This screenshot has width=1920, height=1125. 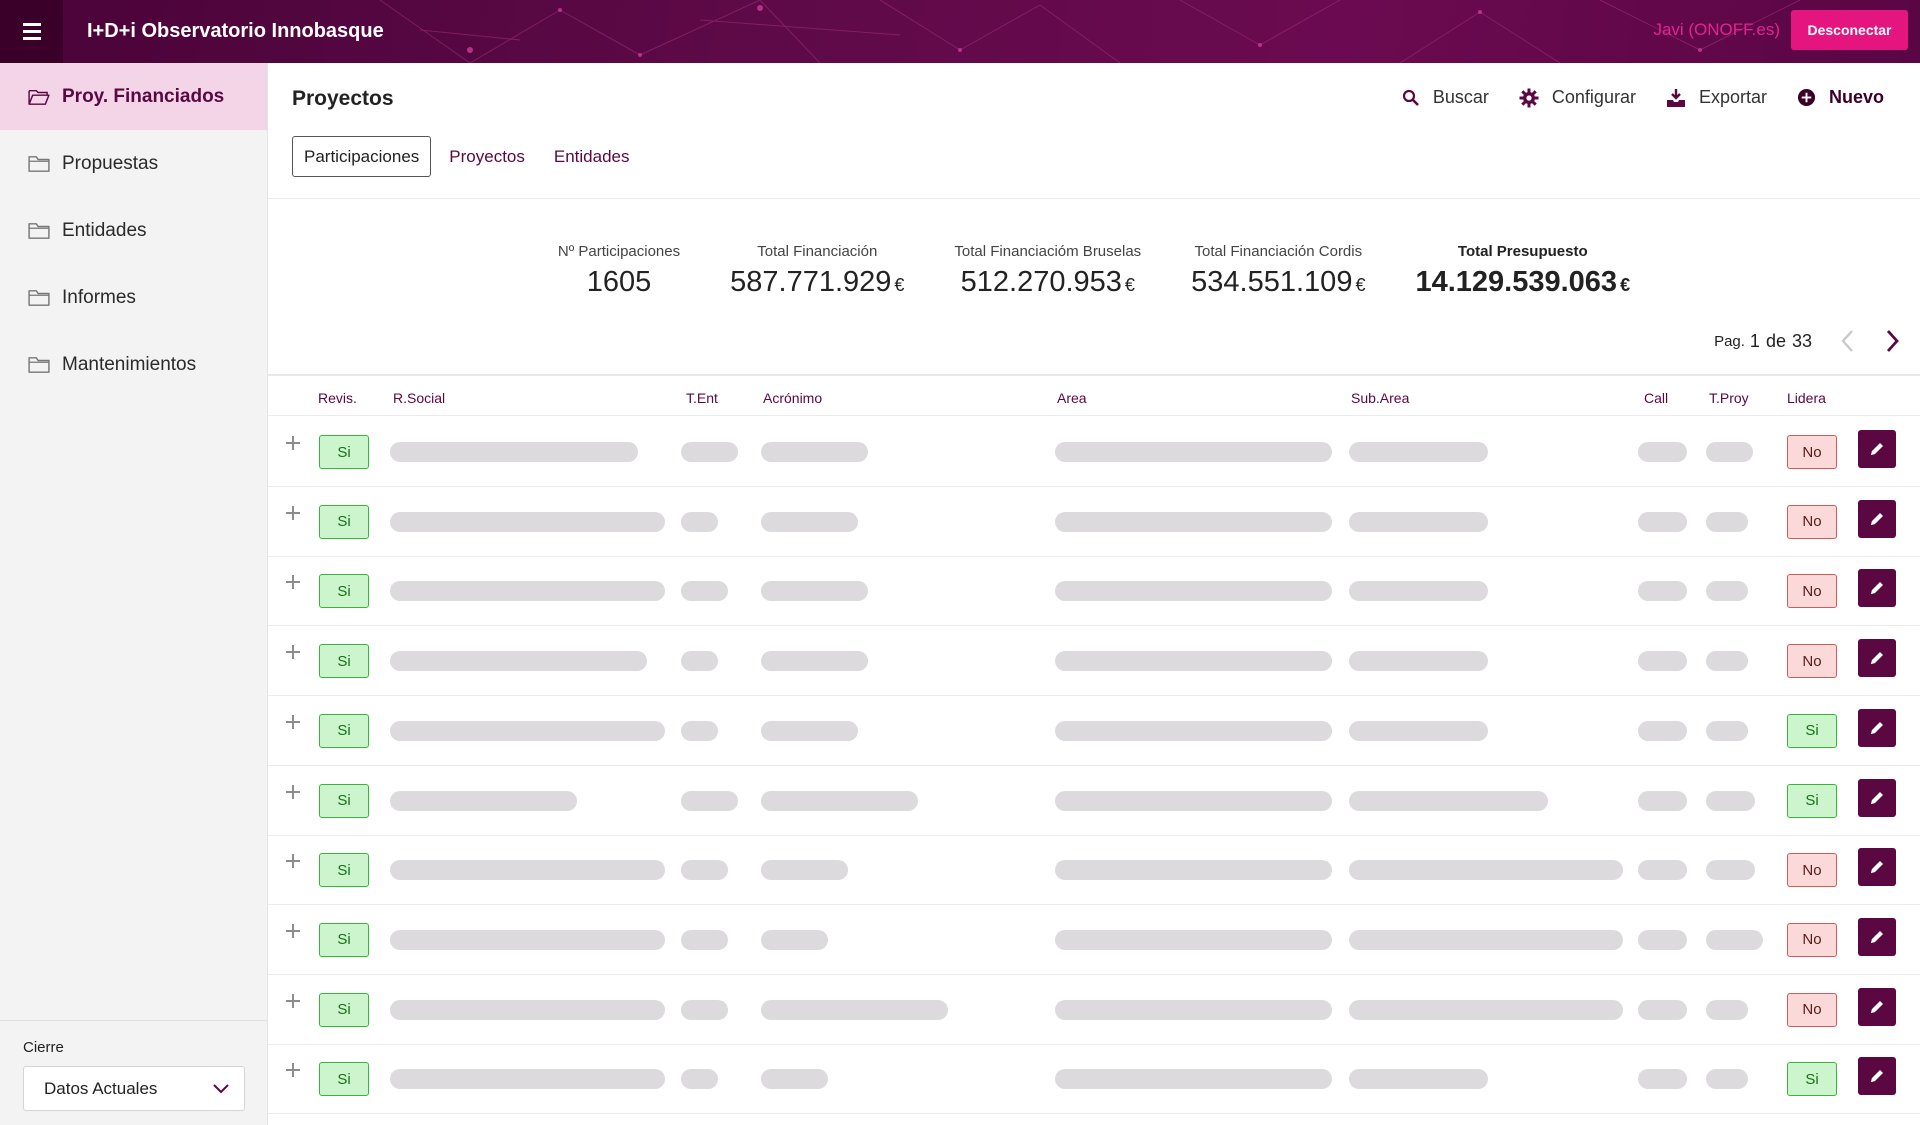 What do you see at coordinates (1892, 341) in the screenshot?
I see `next-page-icon` at bounding box center [1892, 341].